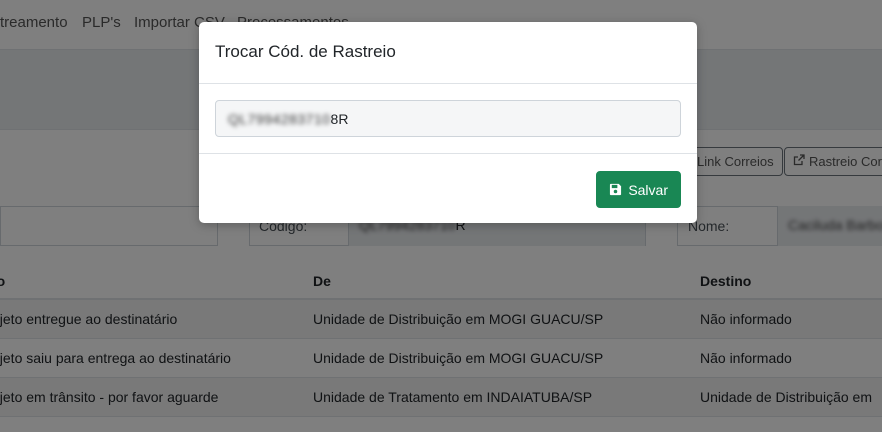  What do you see at coordinates (339, 118) in the screenshot?
I see `tracking-code-suffix: 8R` at bounding box center [339, 118].